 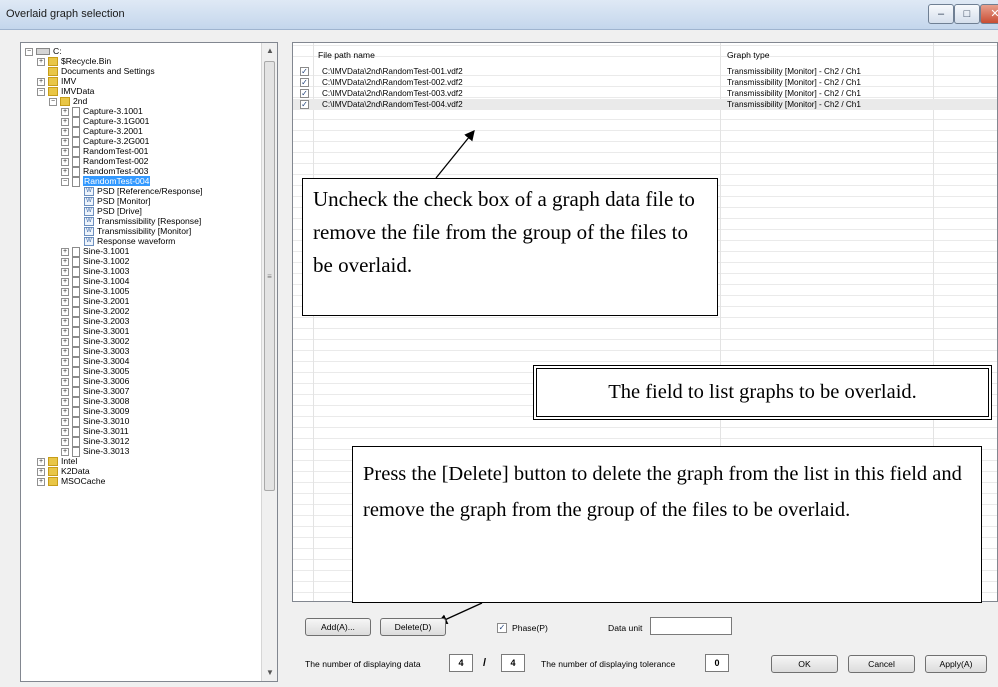 I want to click on tree-item: − IMVData, so click(x=65, y=91).